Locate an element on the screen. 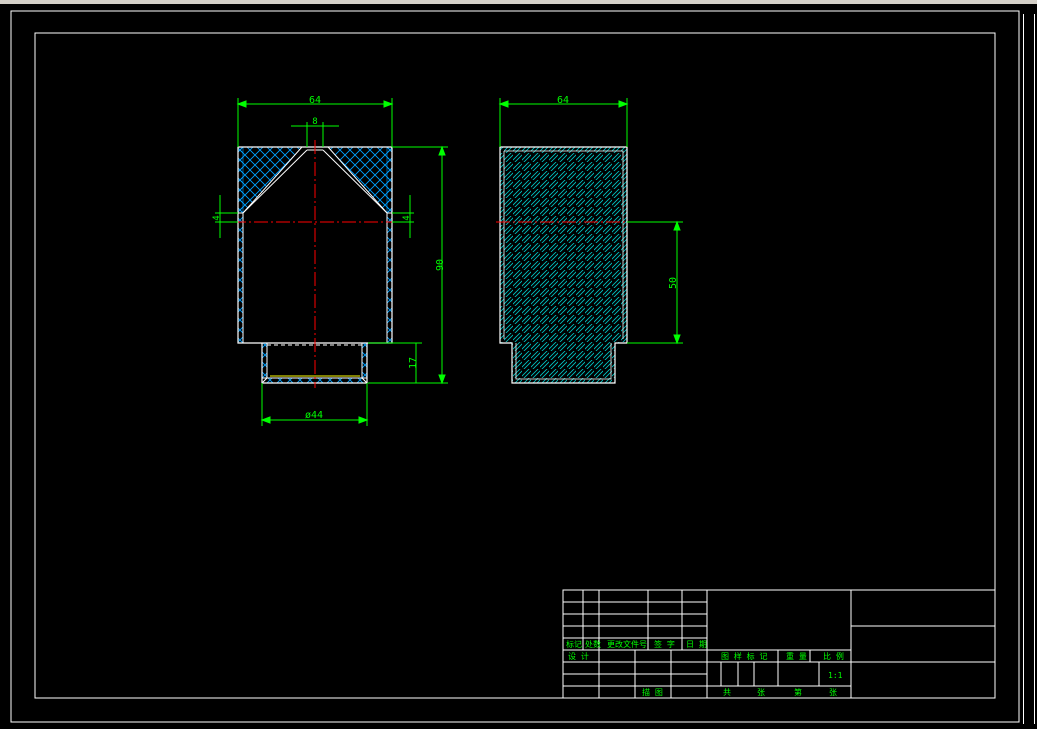 This screenshot has height=729, width=1037. dim-front-width: 64 is located at coordinates (315, 100).